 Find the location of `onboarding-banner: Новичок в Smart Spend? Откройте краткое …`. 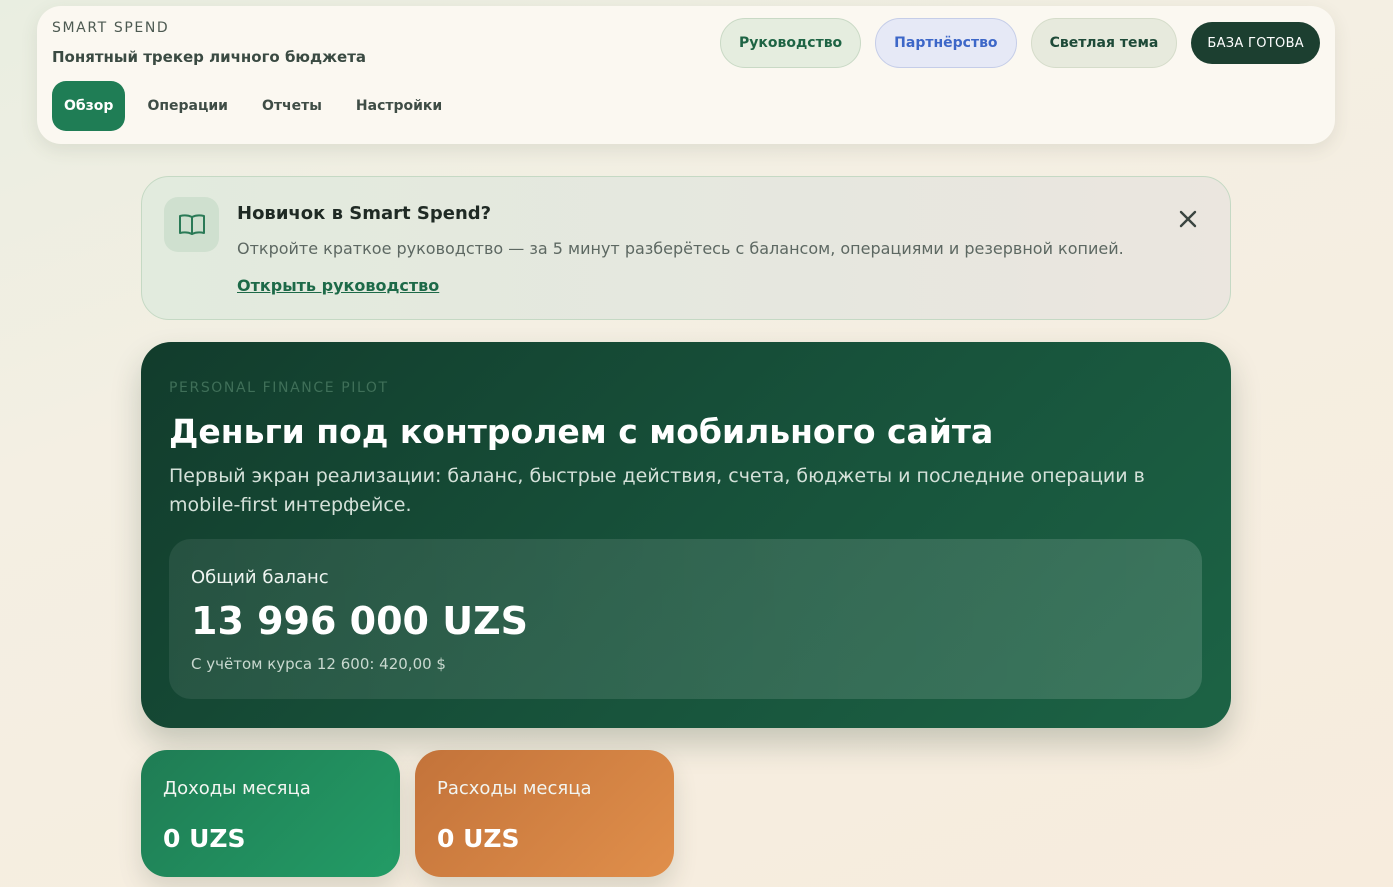

onboarding-banner: Новичок в Smart Spend? Откройте краткое … is located at coordinates (686, 248).